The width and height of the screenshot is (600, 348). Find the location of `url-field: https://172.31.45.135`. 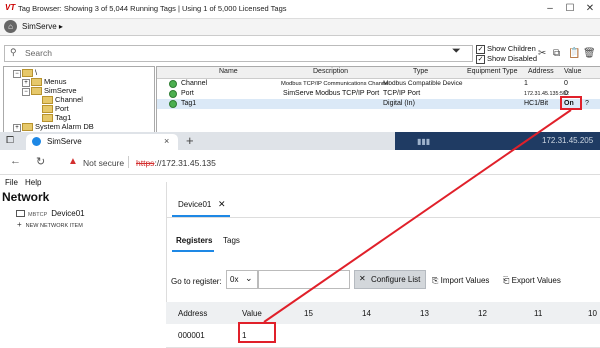

url-field: https://172.31.45.135 is located at coordinates (176, 163).